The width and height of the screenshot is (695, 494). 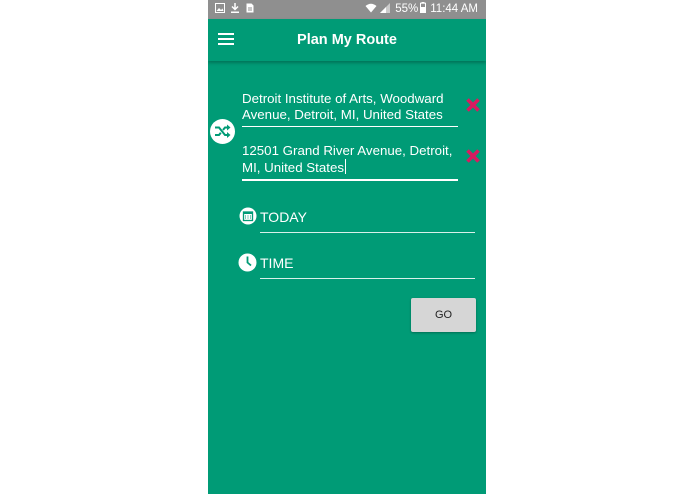 What do you see at coordinates (473, 156) in the screenshot?
I see `clear-destination-close-icon` at bounding box center [473, 156].